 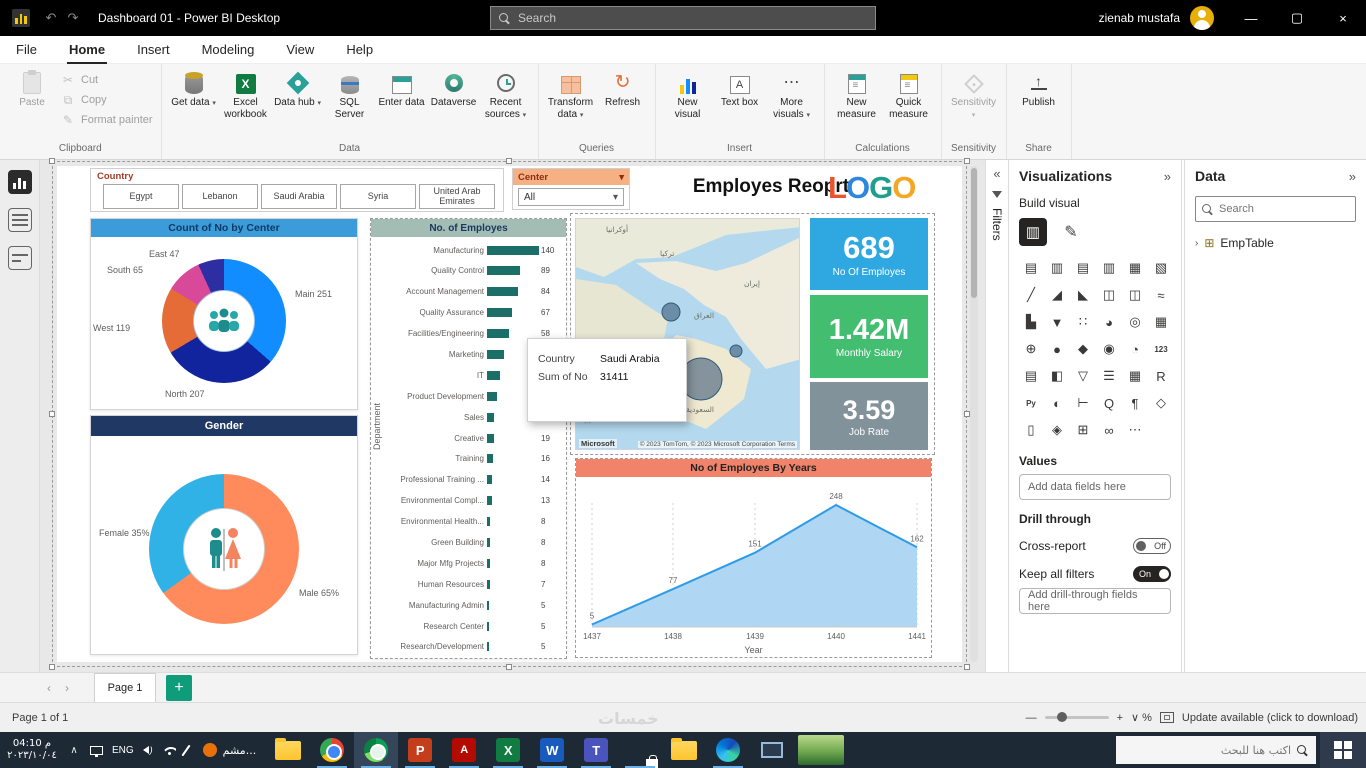 I want to click on keep-all-filters-toggle: On, so click(x=1152, y=574).